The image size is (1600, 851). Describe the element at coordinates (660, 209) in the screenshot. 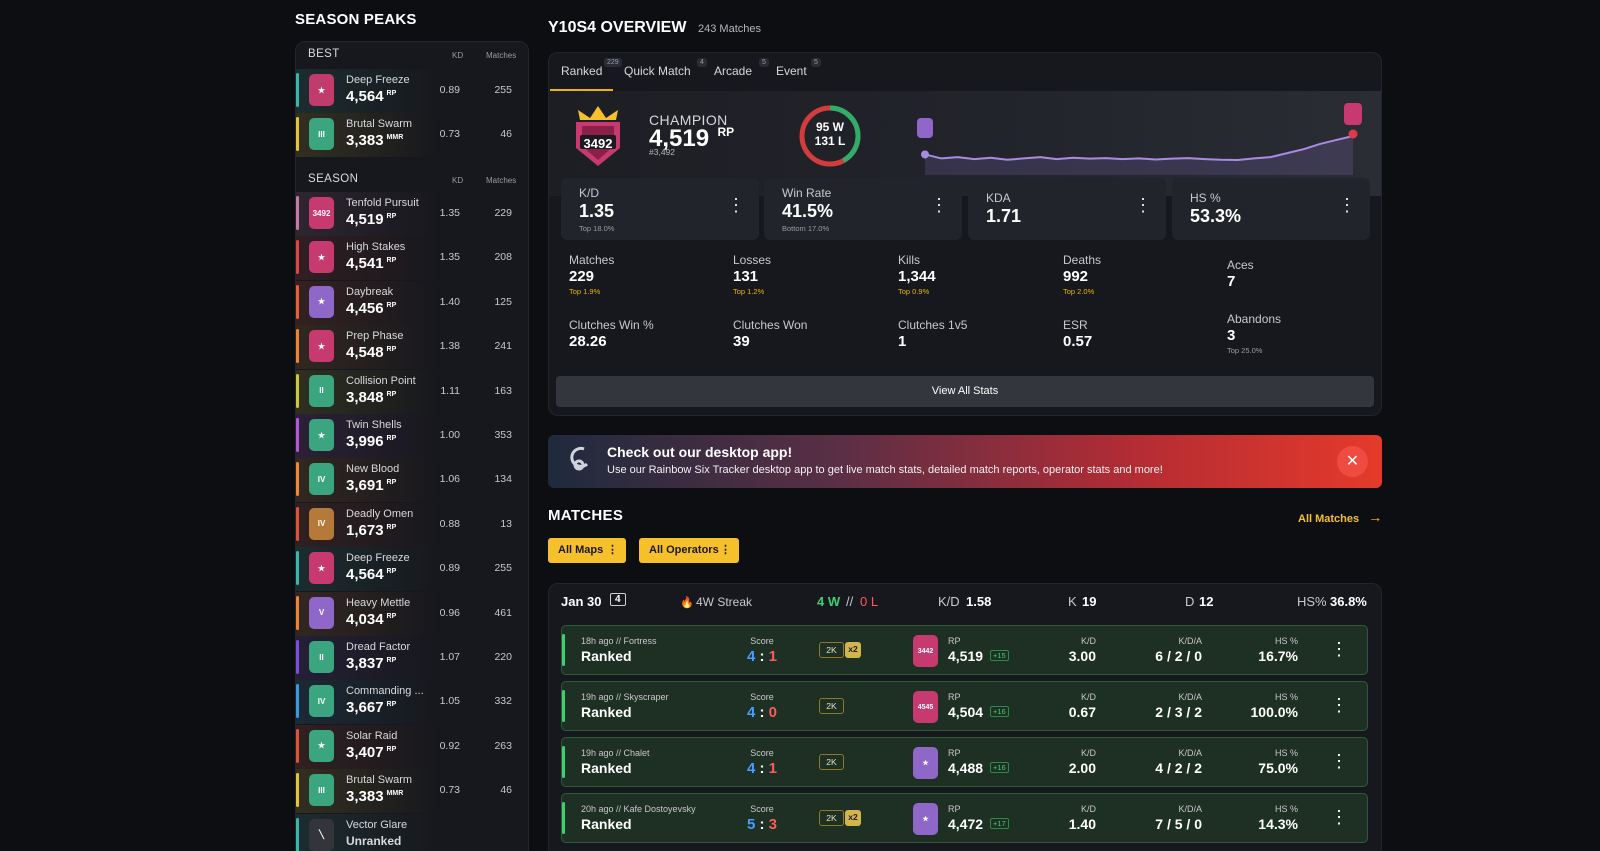

I see `stat-box-k-d: K/D 1.35 Top 18.0% ⋮` at that location.